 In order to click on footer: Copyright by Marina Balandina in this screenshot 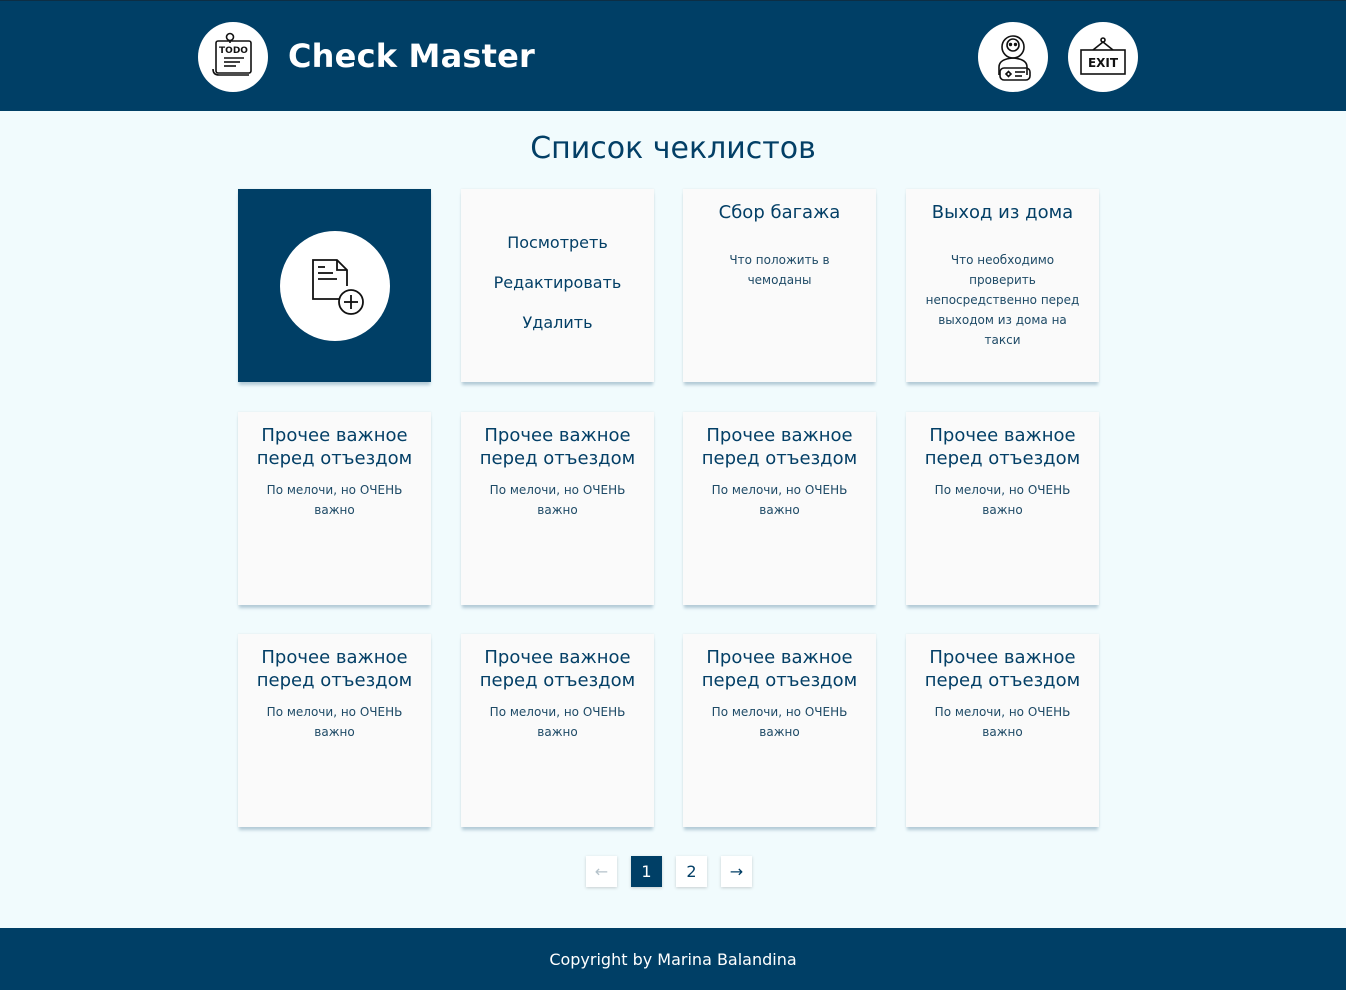, I will do `click(673, 959)`.